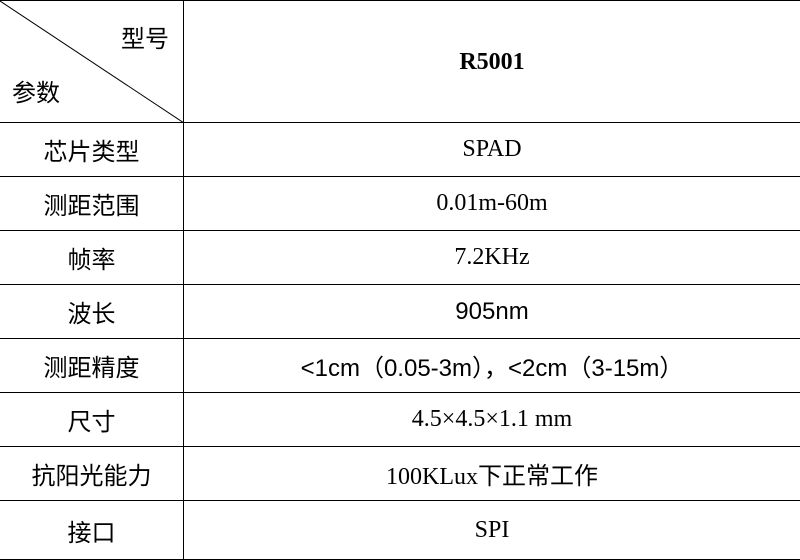 Image resolution: width=800 pixels, height=560 pixels. Describe the element at coordinates (400, 312) in the screenshot. I see `table-row: 波长 905nm` at that location.